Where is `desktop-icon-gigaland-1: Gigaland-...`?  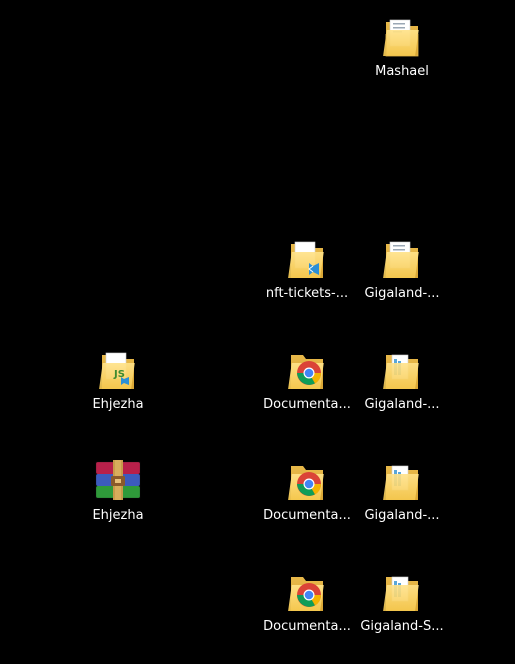 desktop-icon-gigaland-1: Gigaland-... is located at coordinates (402, 284).